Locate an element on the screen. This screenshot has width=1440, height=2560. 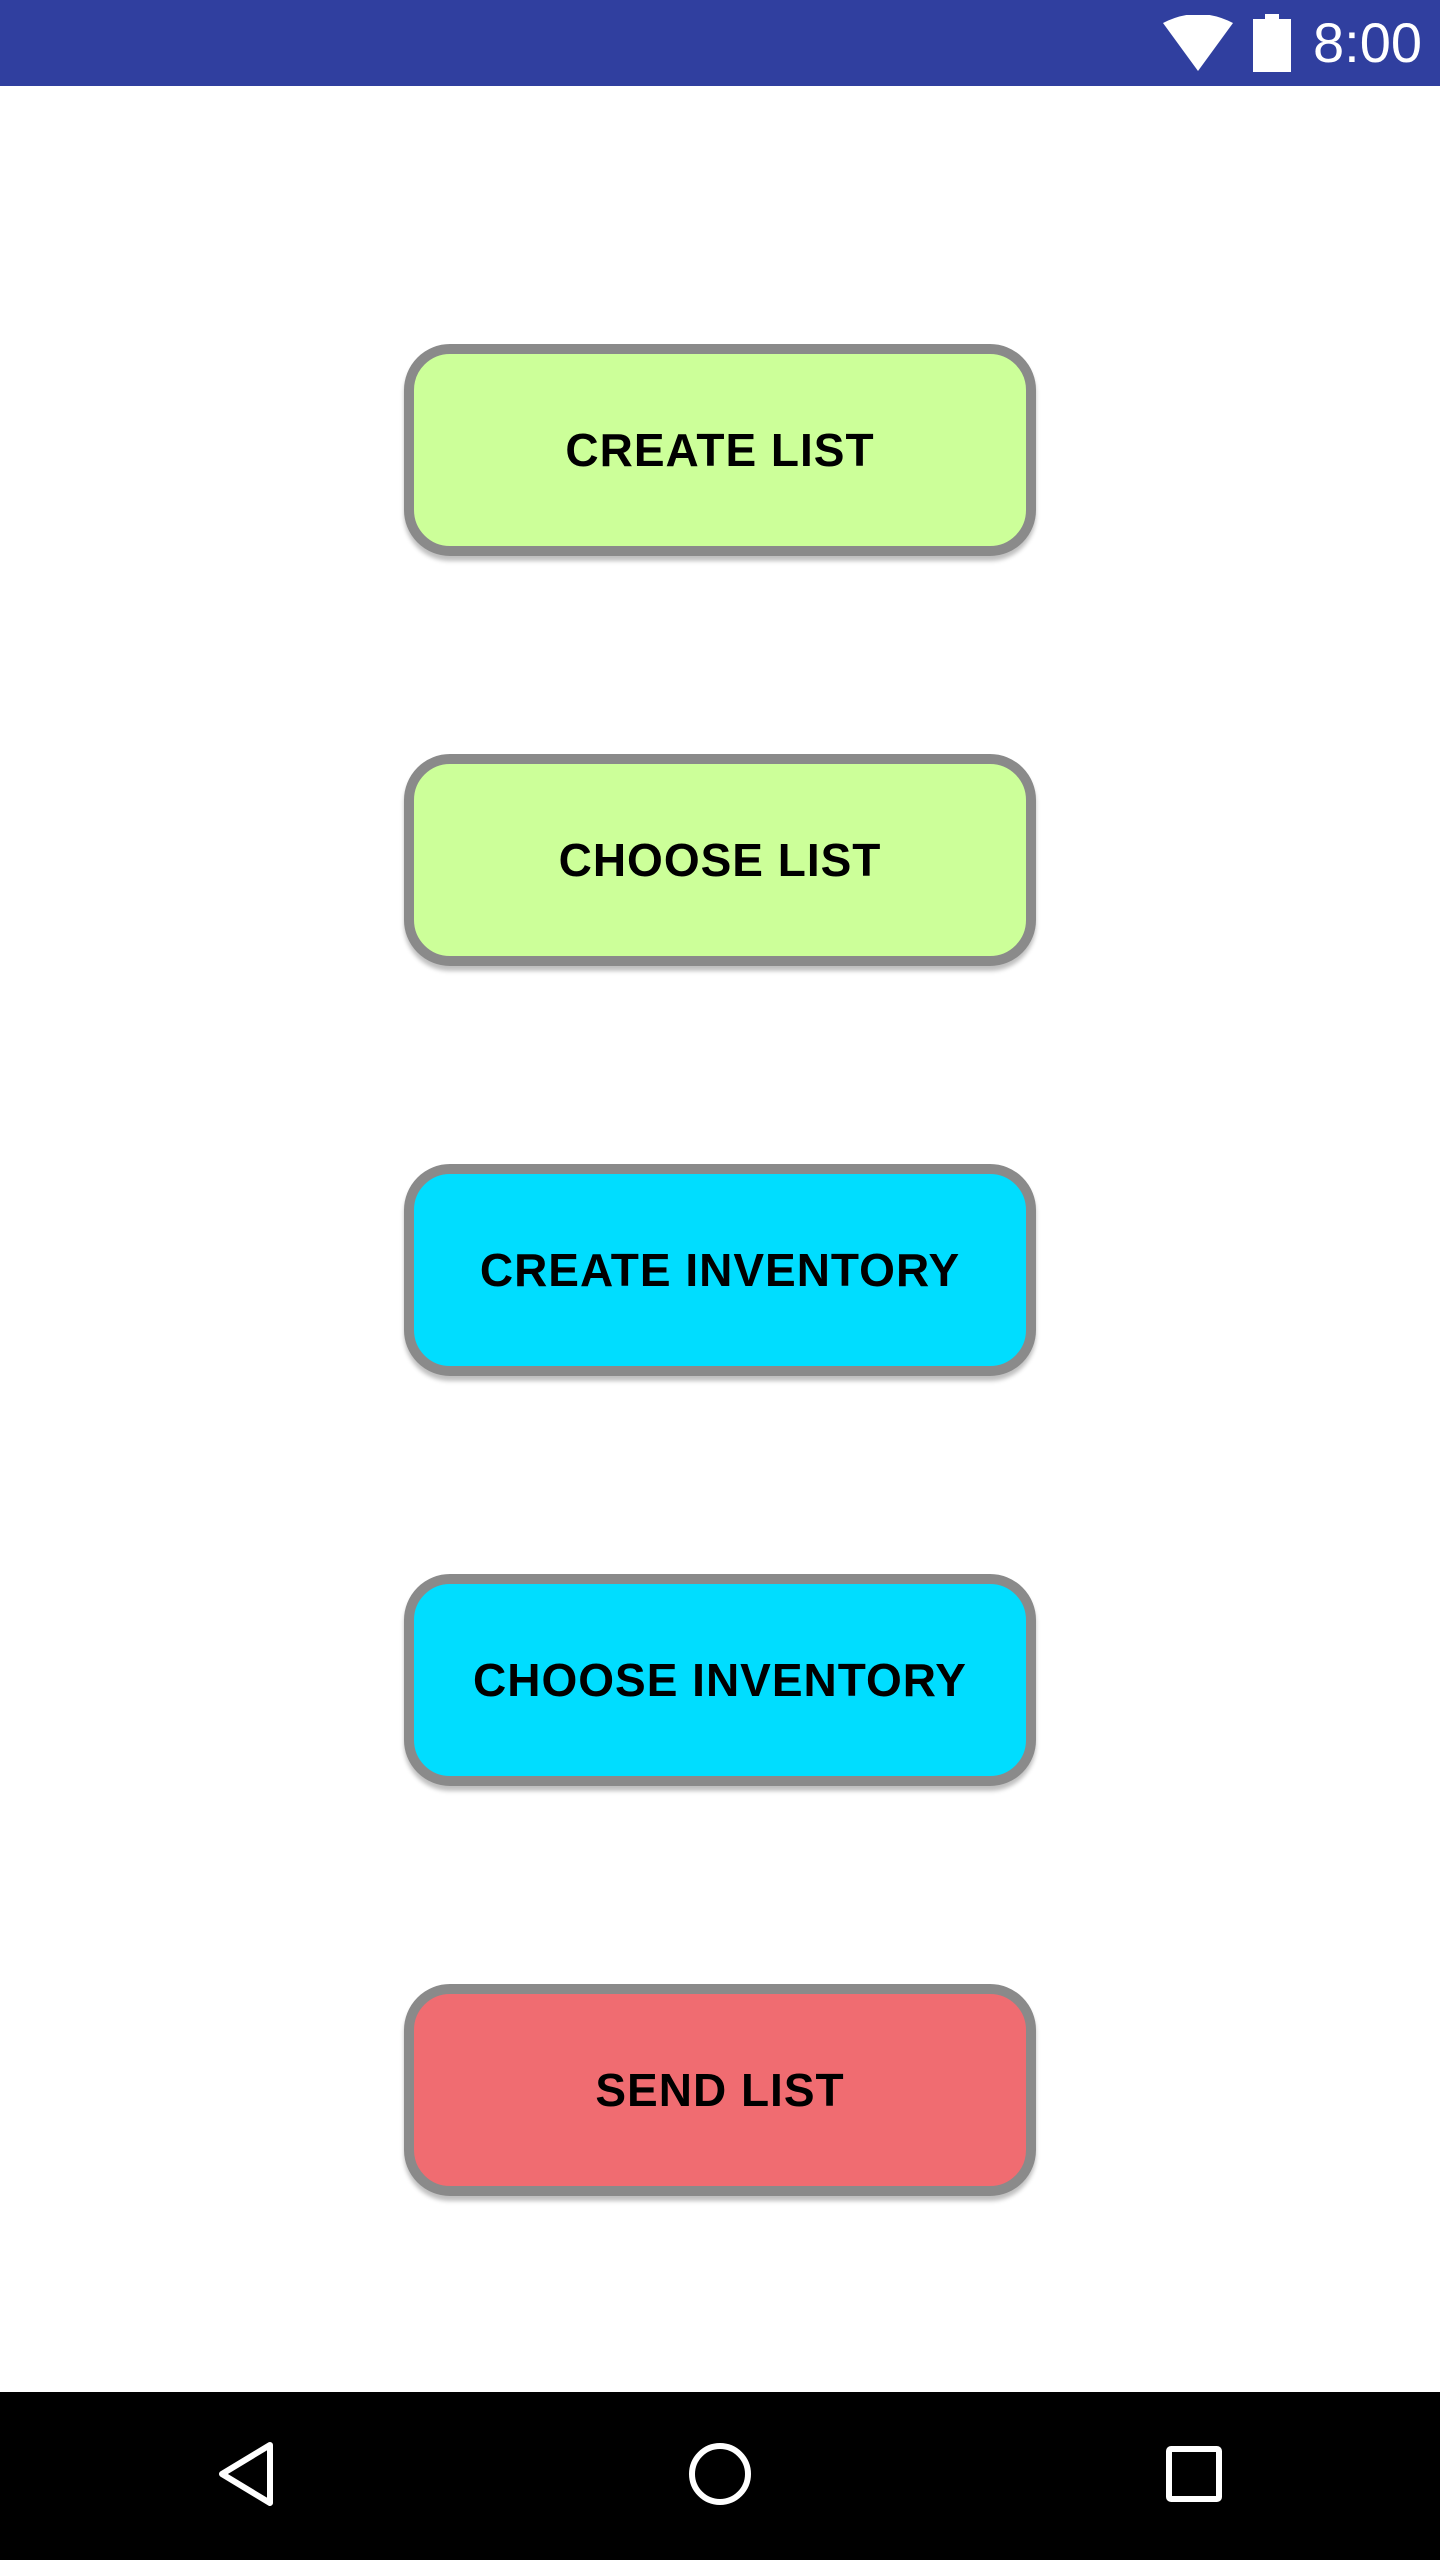
create-inventory-label: CREATE INVENTORY is located at coordinates (720, 1270).